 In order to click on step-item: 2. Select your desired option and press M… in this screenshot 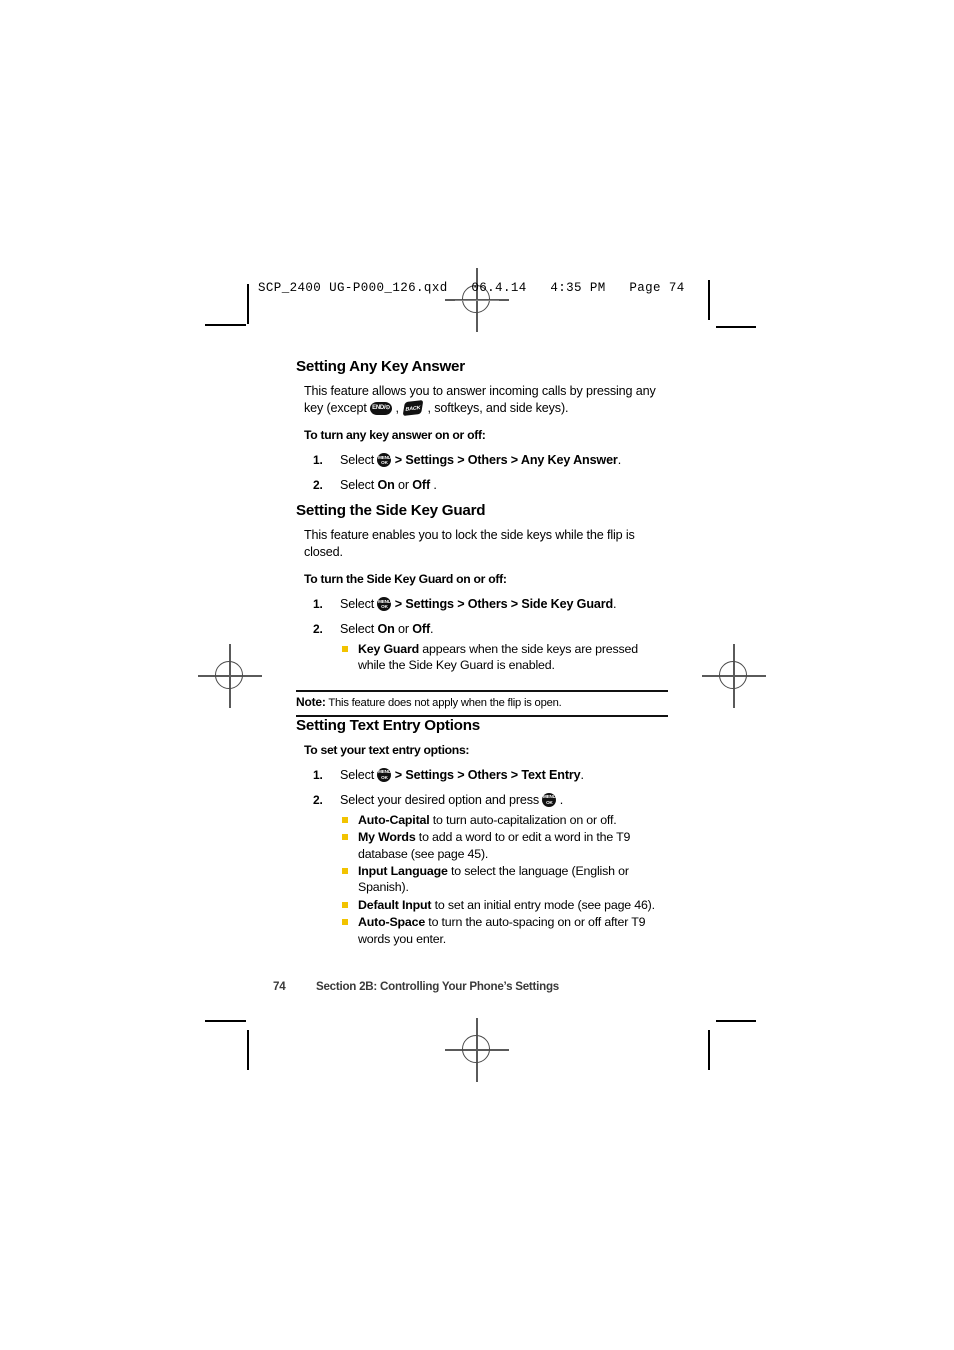, I will do `click(486, 869)`.